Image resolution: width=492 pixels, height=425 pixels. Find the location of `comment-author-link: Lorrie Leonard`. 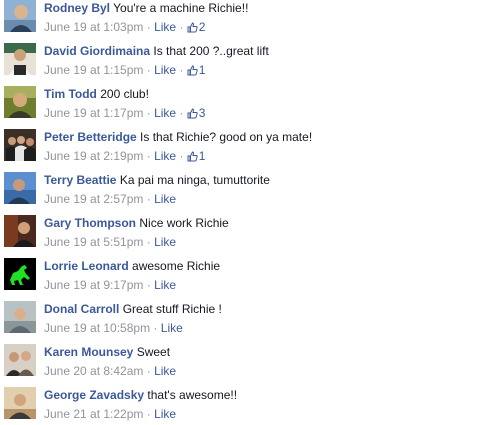

comment-author-link: Lorrie Leonard is located at coordinates (86, 266).